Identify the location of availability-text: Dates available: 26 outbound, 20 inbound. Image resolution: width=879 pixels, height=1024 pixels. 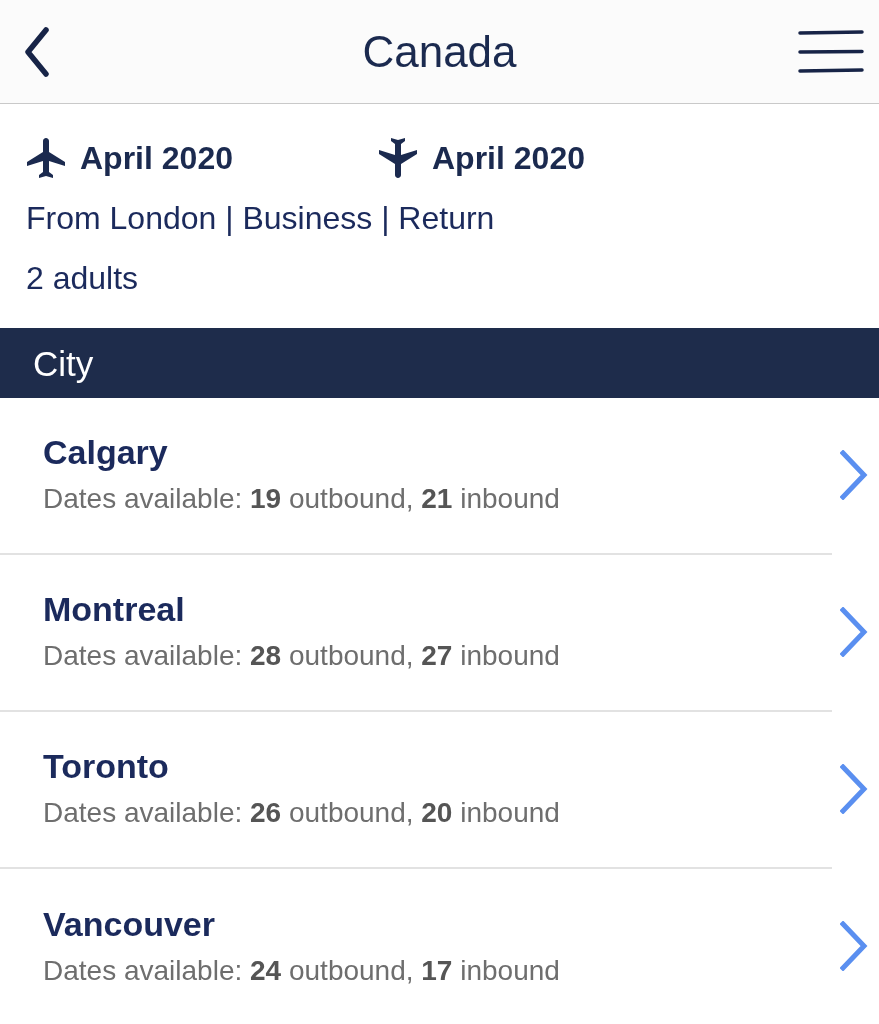
(301, 812).